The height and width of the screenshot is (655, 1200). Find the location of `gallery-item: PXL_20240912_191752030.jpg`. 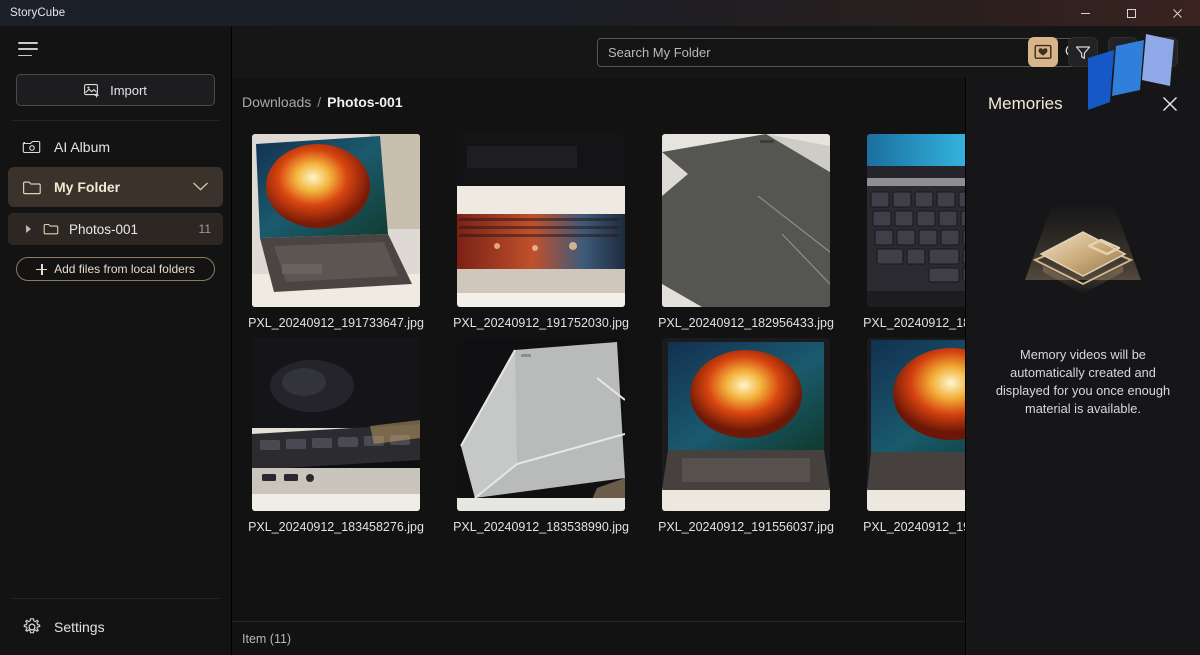

gallery-item: PXL_20240912_191752030.jpg is located at coordinates (541, 233).